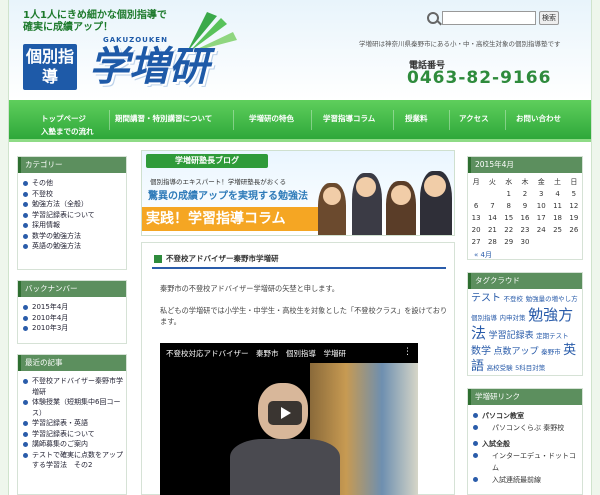 The width and height of the screenshot is (600, 495). What do you see at coordinates (72, 328) in the screenshot?
I see `backnumber-item: 2010年3月` at bounding box center [72, 328].